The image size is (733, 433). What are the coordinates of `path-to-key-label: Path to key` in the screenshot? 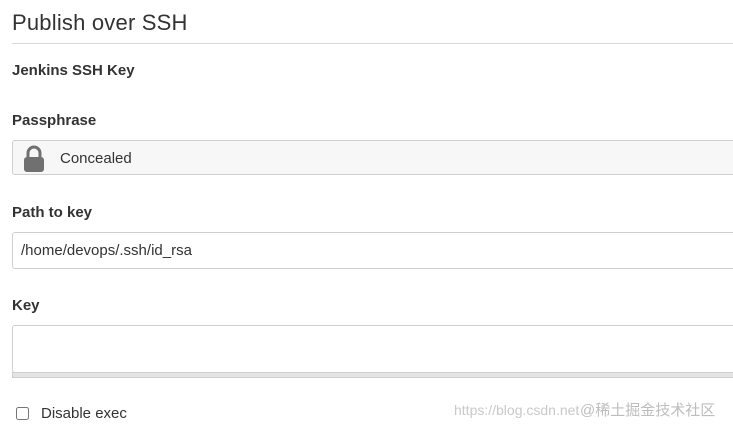 It's located at (52, 212).